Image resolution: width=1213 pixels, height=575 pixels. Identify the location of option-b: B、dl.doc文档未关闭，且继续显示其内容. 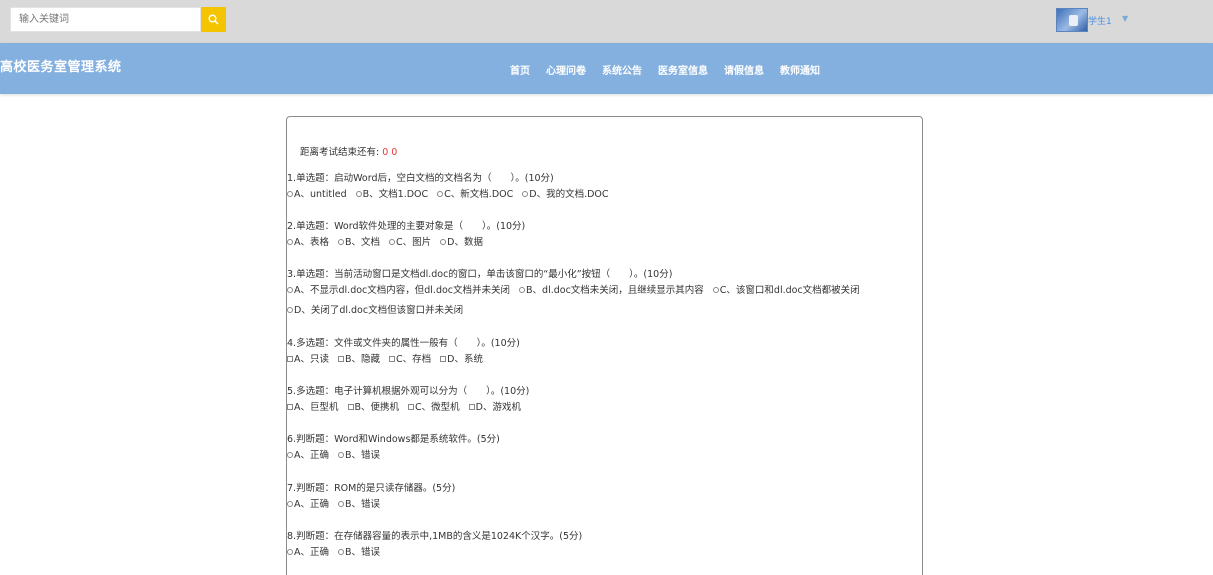
(611, 291).